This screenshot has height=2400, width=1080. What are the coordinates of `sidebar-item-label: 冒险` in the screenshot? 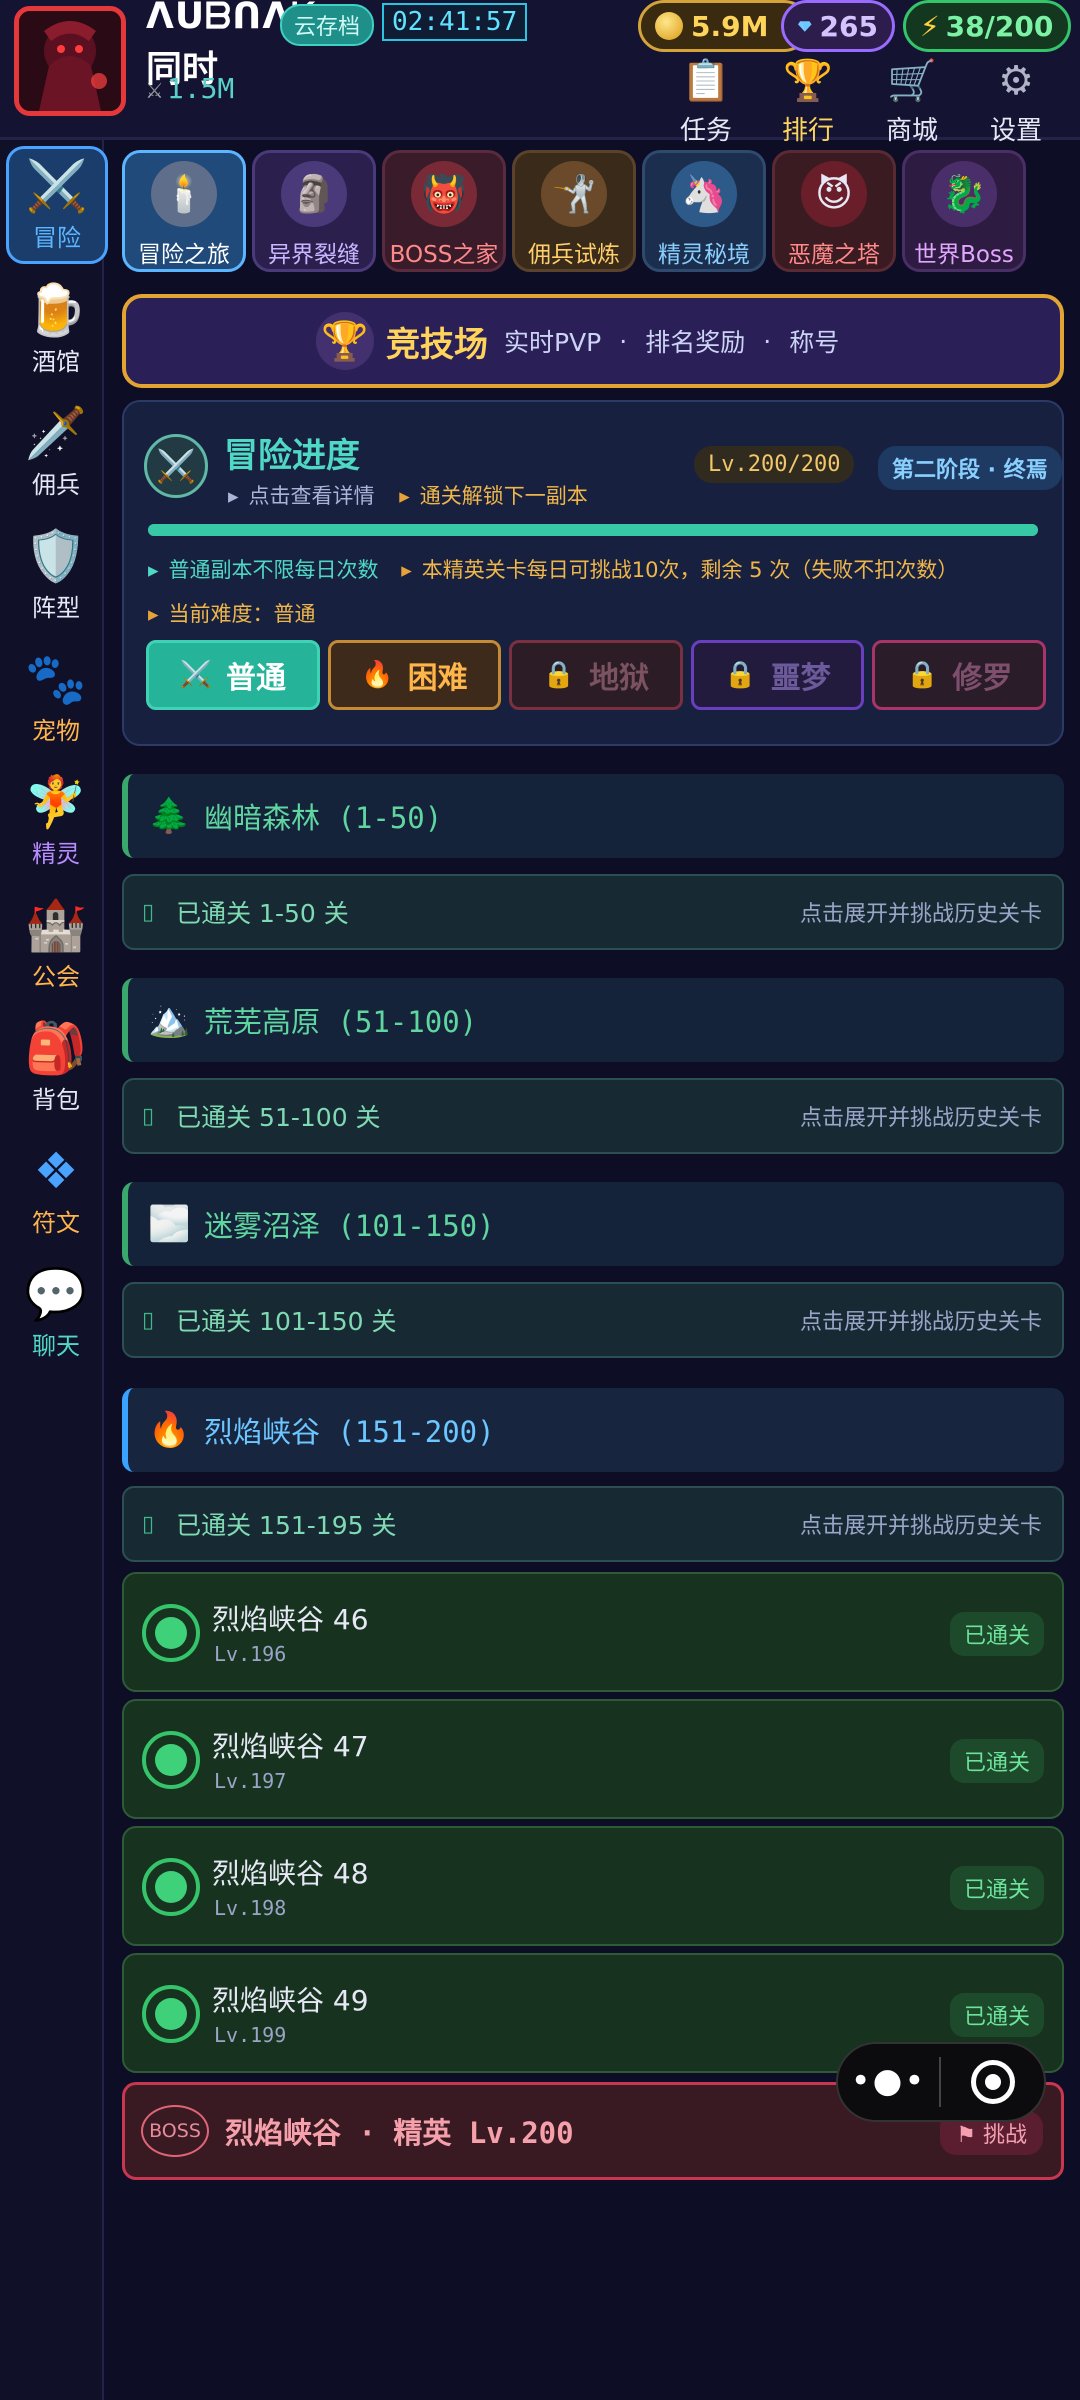 It's located at (57, 237).